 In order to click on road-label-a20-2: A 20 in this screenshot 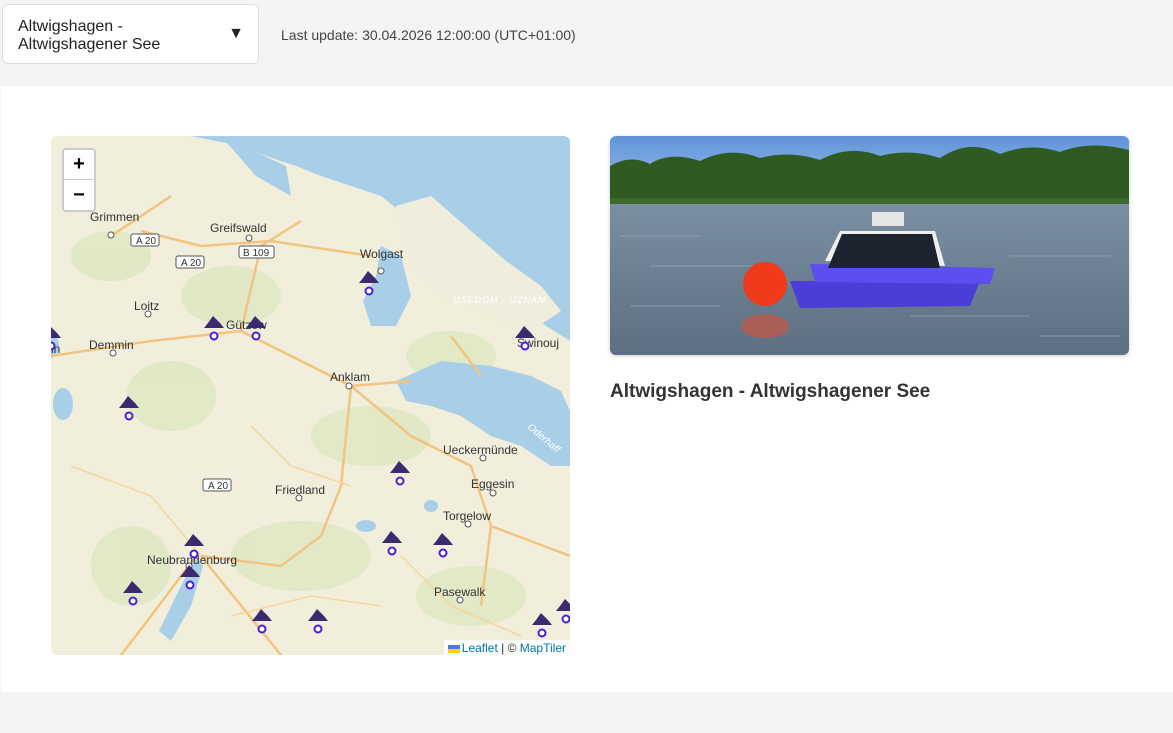, I will do `click(191, 263)`.